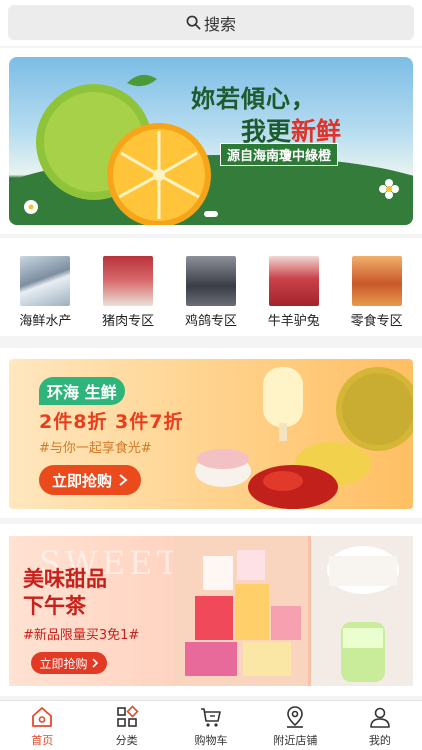 The image size is (422, 750). I want to click on banner-subtitle: 源自海南瓊中綠橙, so click(279, 154).